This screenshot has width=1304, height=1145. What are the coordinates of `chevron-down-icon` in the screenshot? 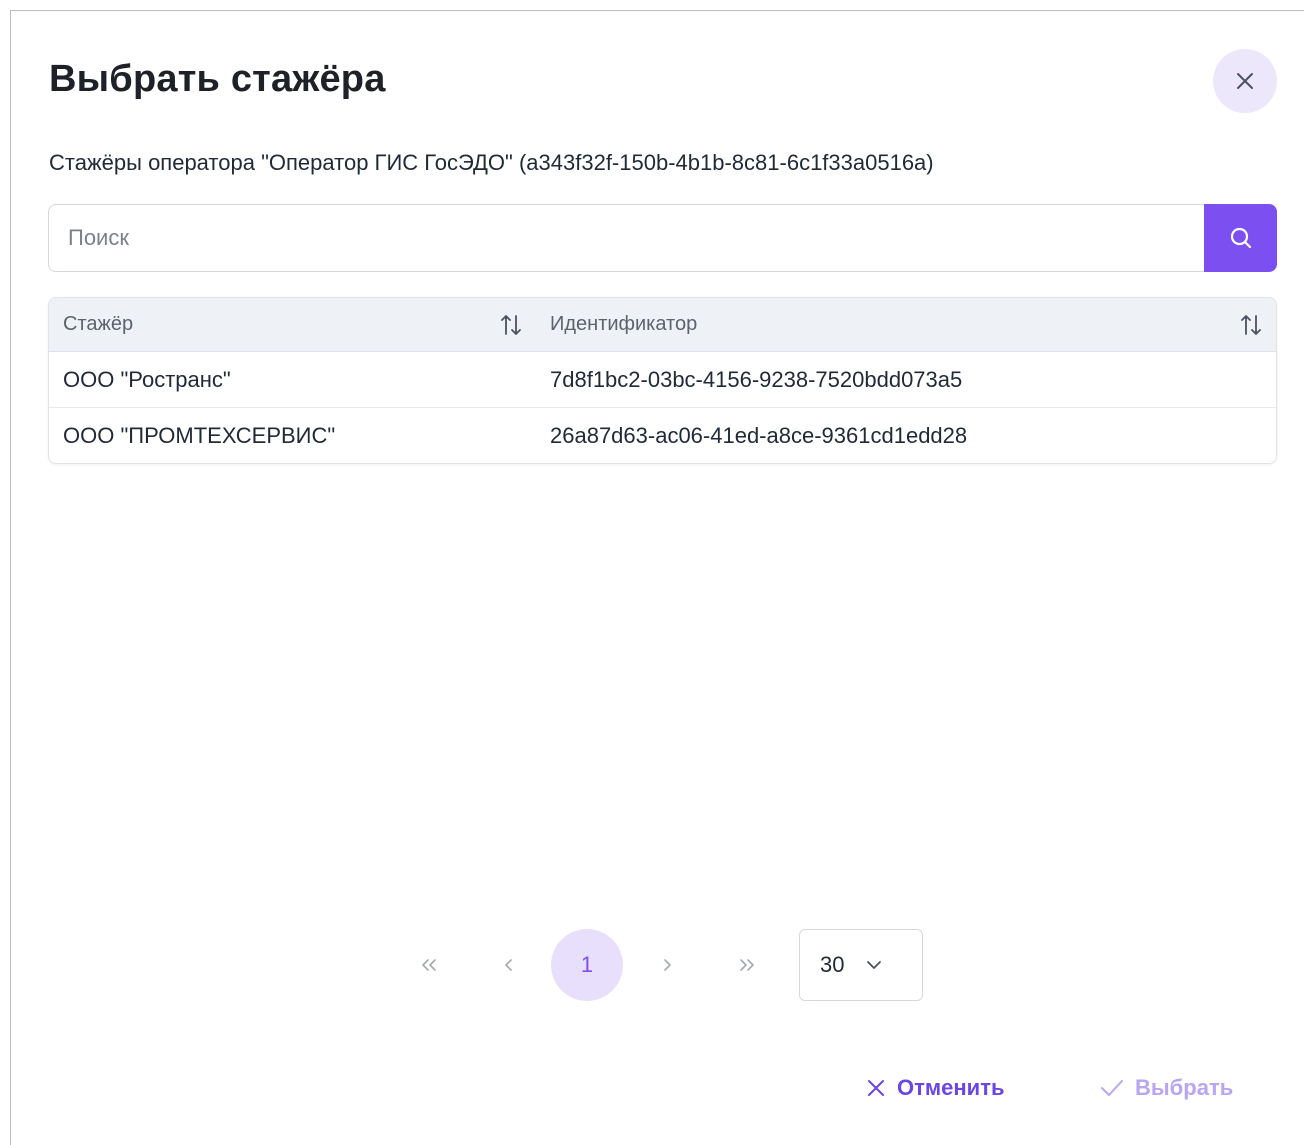 It's located at (874, 965).